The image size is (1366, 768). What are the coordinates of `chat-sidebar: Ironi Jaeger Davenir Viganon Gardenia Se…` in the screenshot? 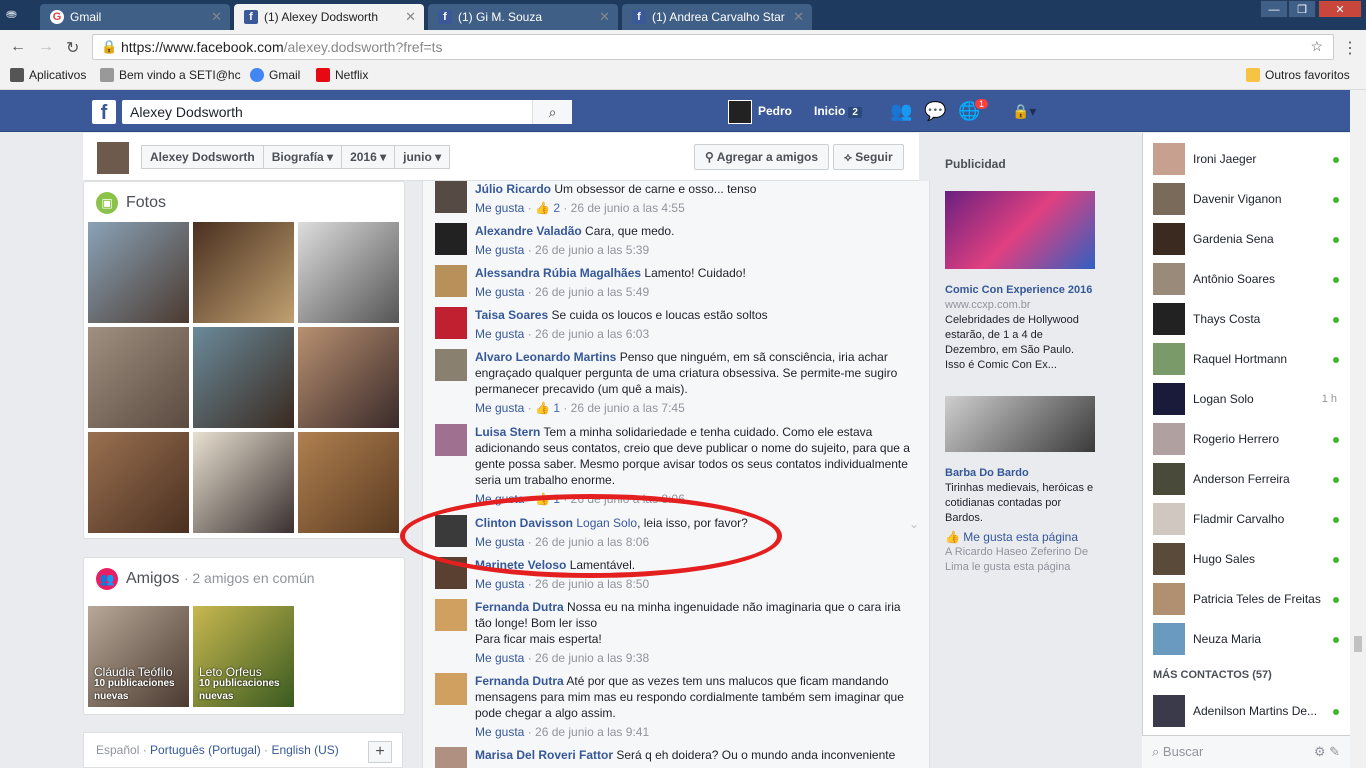 It's located at (1246, 450).